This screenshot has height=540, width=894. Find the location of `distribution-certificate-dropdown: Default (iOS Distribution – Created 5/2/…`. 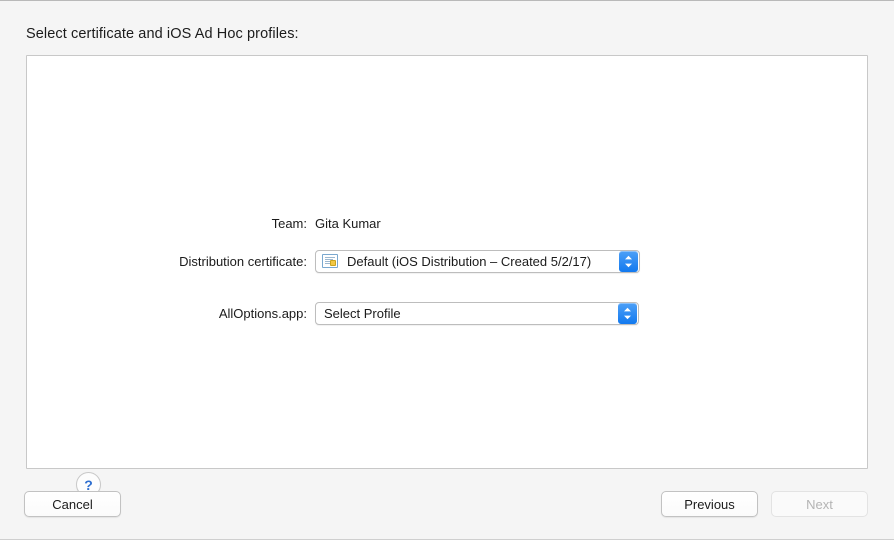

distribution-certificate-dropdown: Default (iOS Distribution – Created 5/2/… is located at coordinates (477, 261).